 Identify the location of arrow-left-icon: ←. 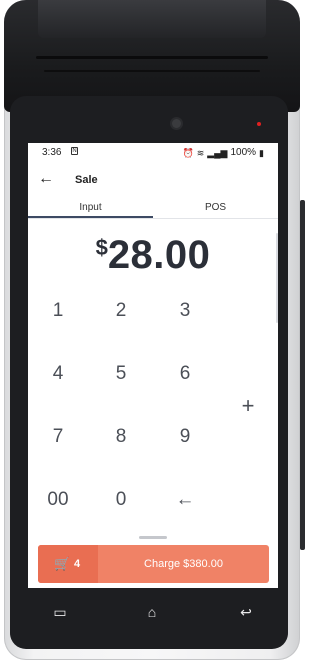
(46, 179).